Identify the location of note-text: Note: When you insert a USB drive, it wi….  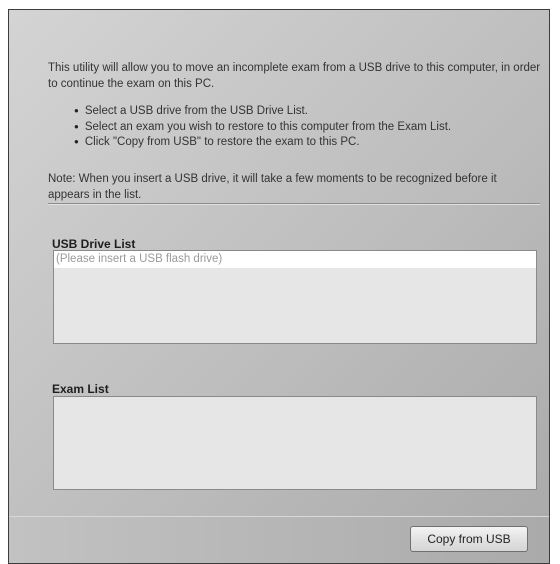
(272, 187).